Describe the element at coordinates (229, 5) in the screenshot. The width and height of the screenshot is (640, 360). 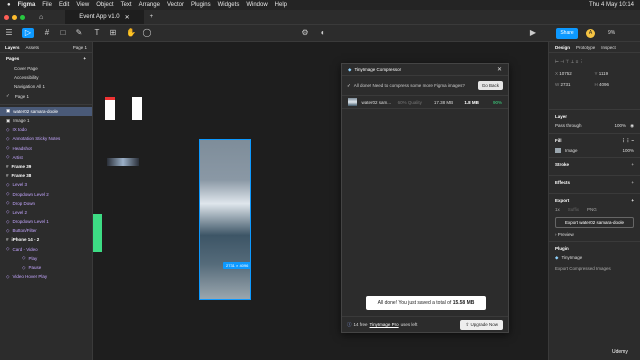
I see `menu-widgets: Widgets` at that location.